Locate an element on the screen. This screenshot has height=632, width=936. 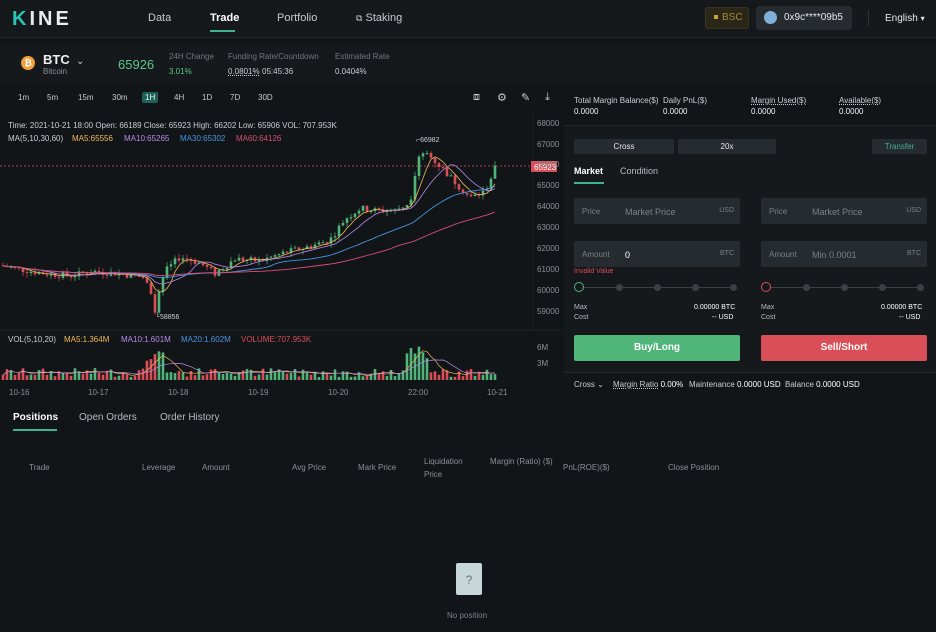
y-tick: 59000 is located at coordinates (548, 311).